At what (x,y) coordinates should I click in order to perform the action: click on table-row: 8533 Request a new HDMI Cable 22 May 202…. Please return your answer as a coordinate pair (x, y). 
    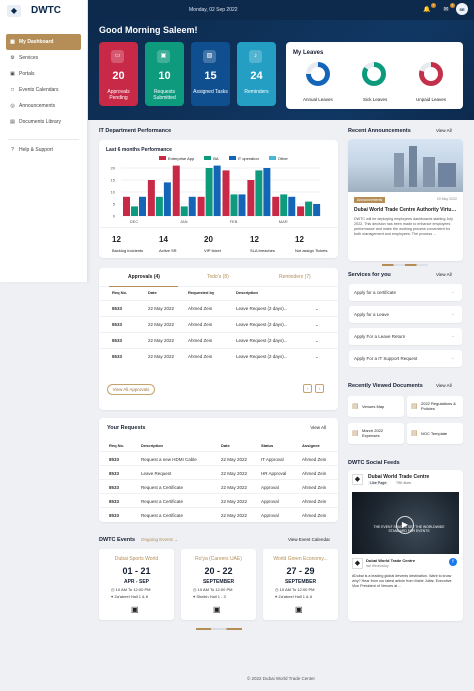
    Looking at the image, I should click on (218, 458).